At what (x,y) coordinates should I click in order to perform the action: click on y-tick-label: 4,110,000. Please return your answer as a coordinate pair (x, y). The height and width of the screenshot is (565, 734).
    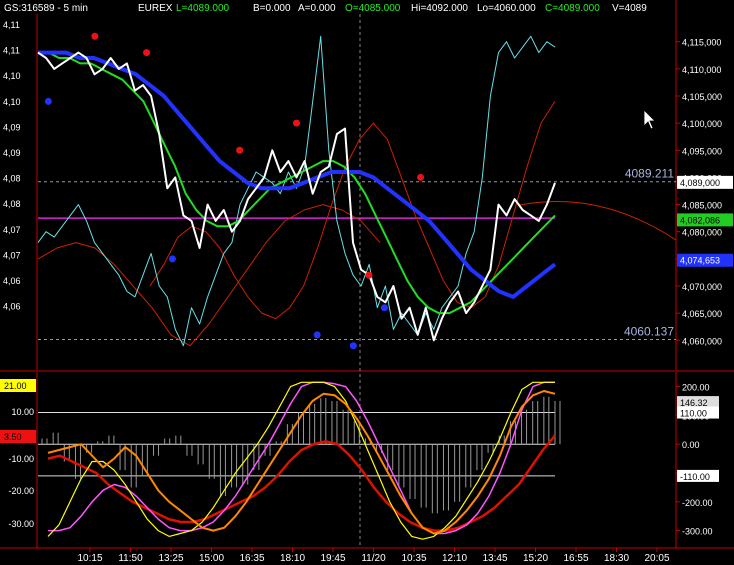
    Looking at the image, I should click on (701, 70).